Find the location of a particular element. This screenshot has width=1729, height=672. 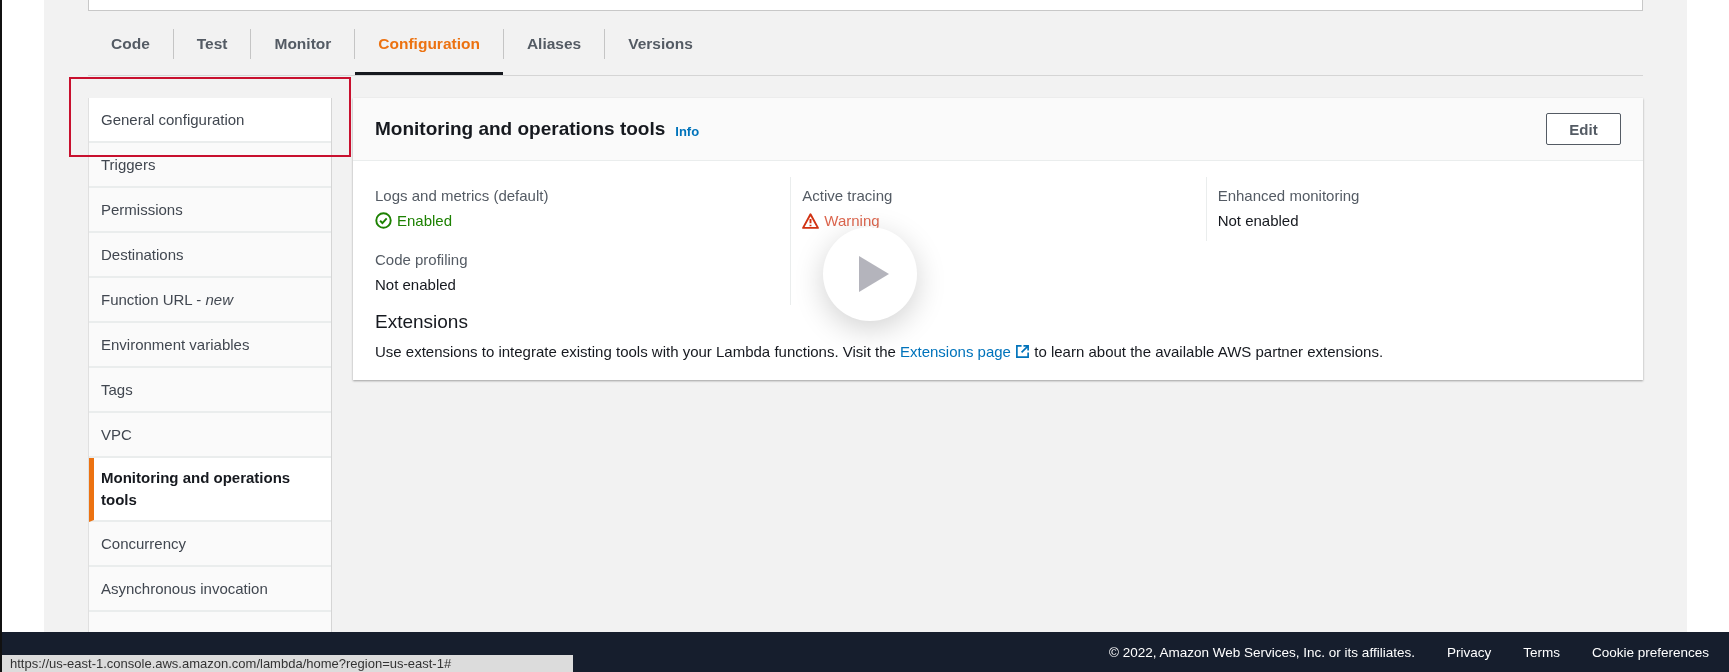

tab: Monitor is located at coordinates (303, 43).